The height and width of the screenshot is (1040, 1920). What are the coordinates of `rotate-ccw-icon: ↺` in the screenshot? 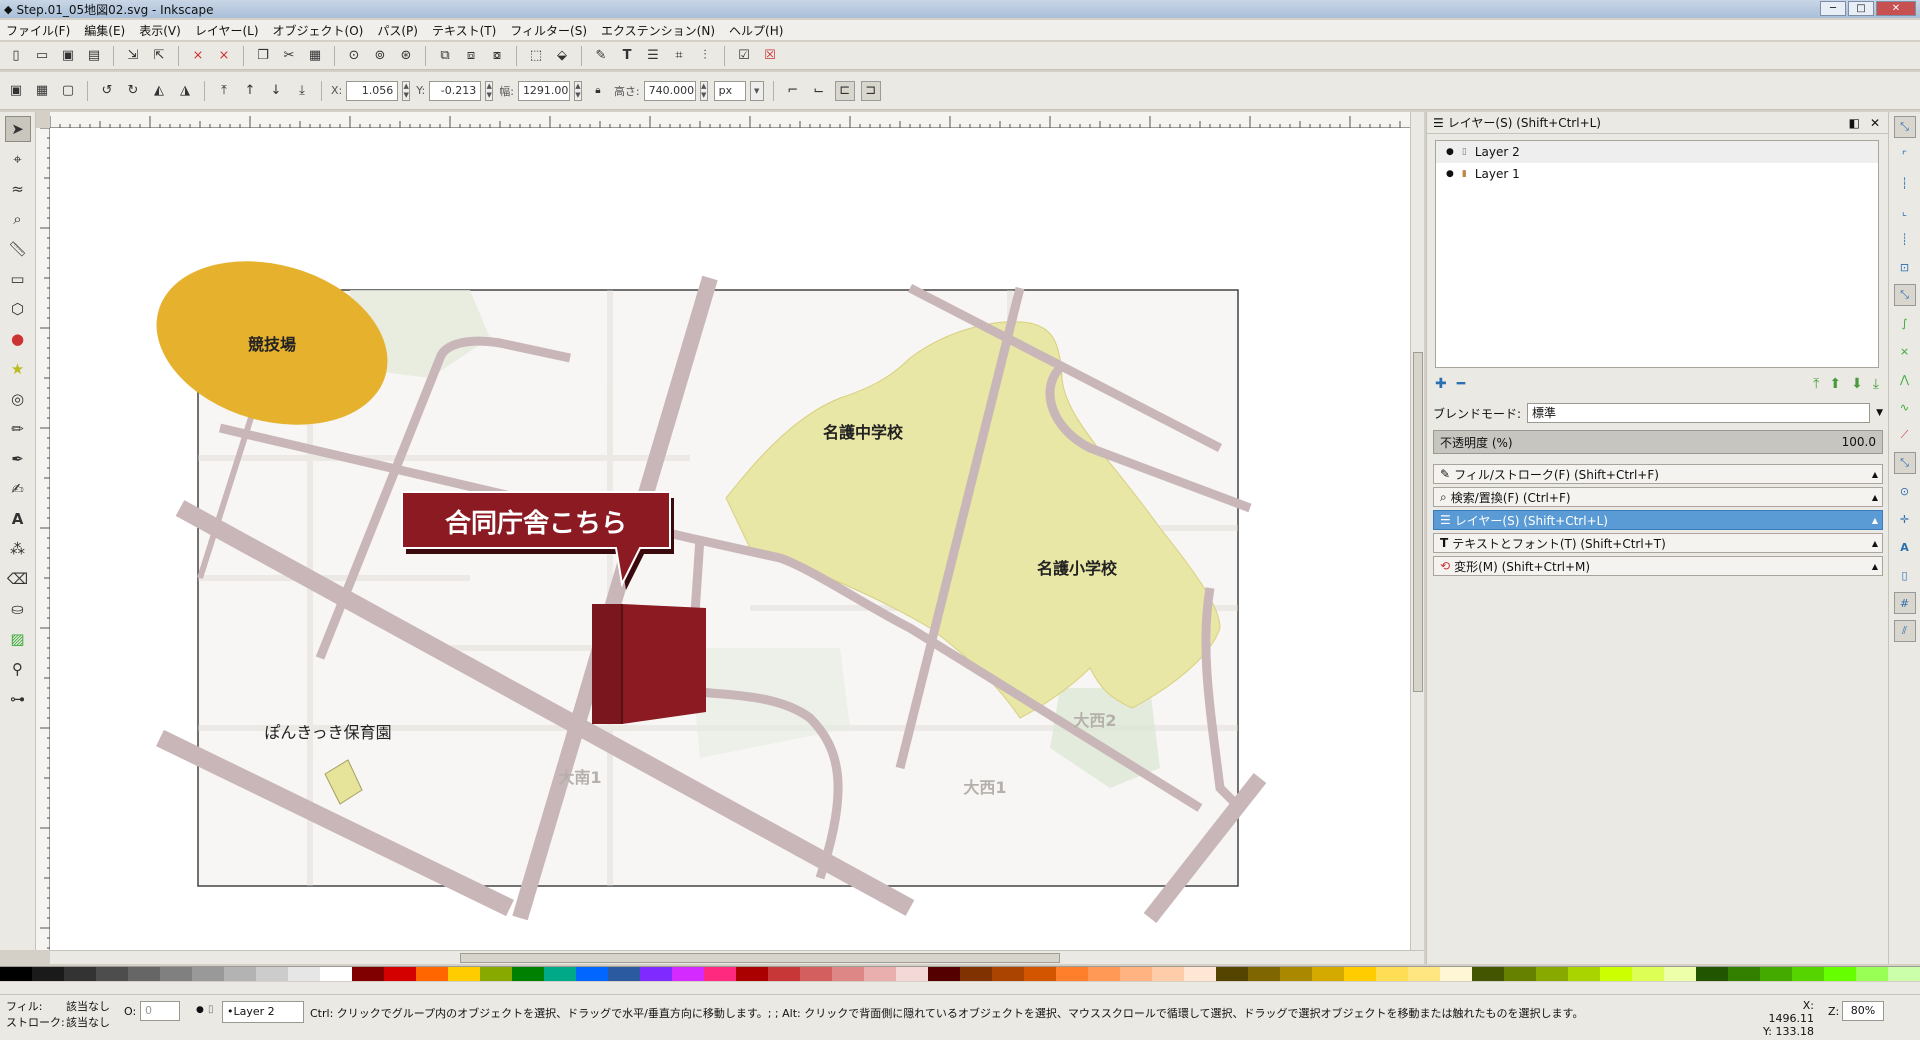 It's located at (107, 91).